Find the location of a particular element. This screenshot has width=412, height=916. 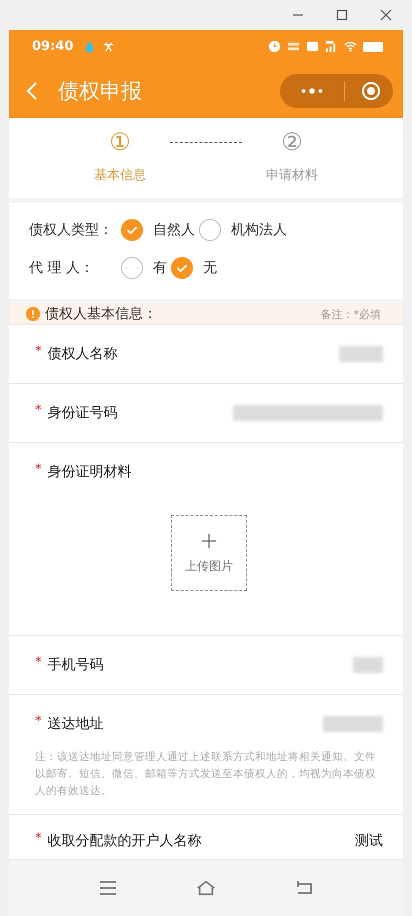

alarm-icon is located at coordinates (274, 46).